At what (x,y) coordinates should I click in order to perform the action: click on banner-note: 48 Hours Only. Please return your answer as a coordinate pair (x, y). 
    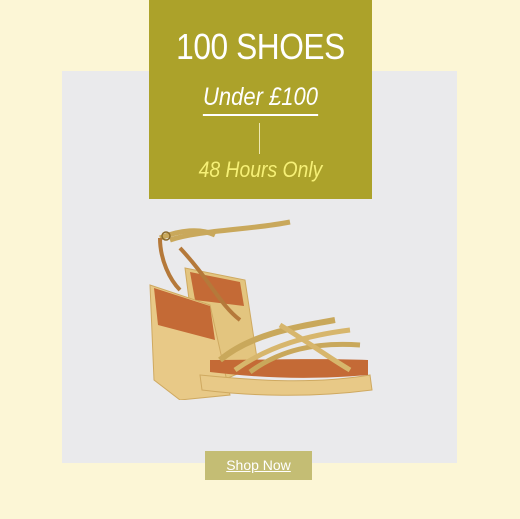
    Looking at the image, I should click on (260, 169).